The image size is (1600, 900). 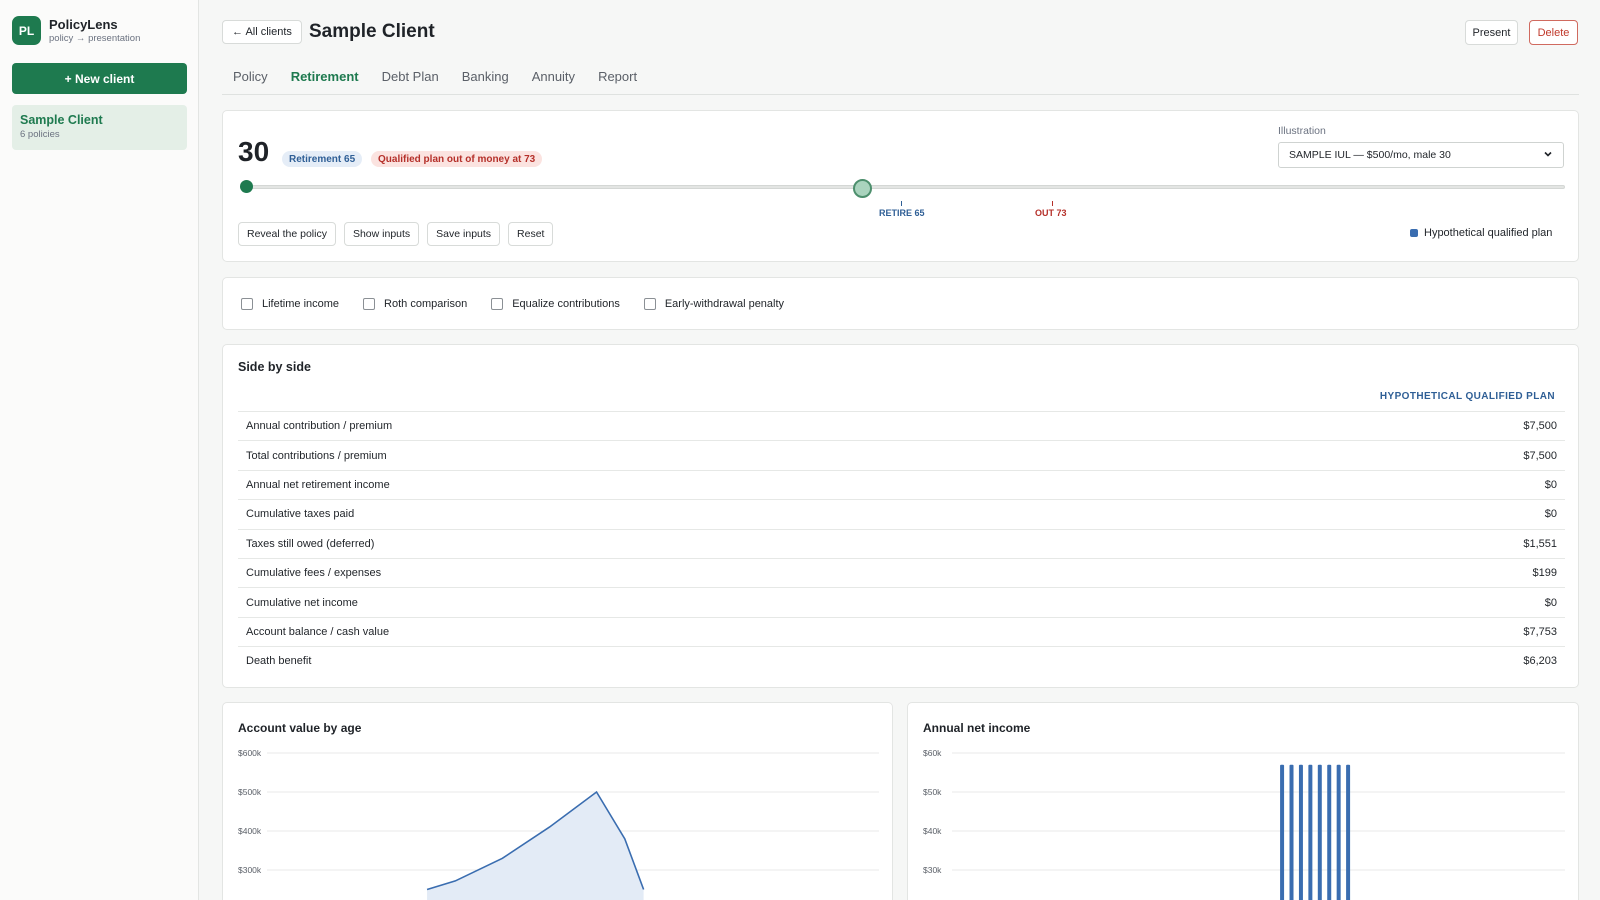 What do you see at coordinates (1467, 396) in the screenshot?
I see `column-header: HYPOTHETICAL QUALIFIED PLAN` at bounding box center [1467, 396].